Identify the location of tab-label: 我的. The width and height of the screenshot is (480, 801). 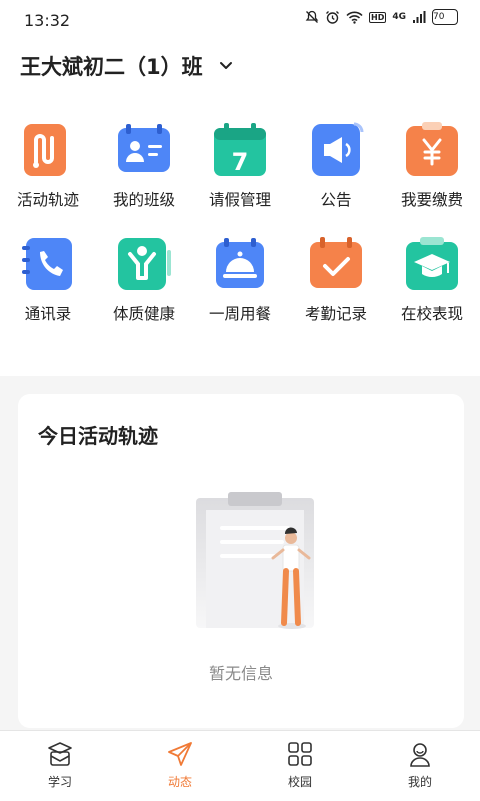
(419, 782).